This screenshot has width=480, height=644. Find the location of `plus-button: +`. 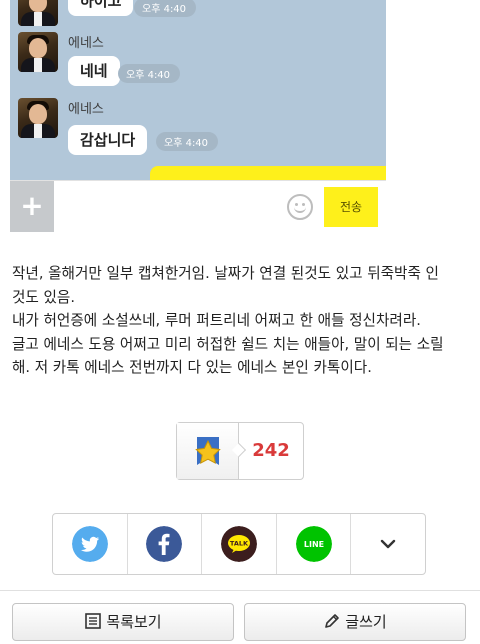

plus-button: + is located at coordinates (32, 206).